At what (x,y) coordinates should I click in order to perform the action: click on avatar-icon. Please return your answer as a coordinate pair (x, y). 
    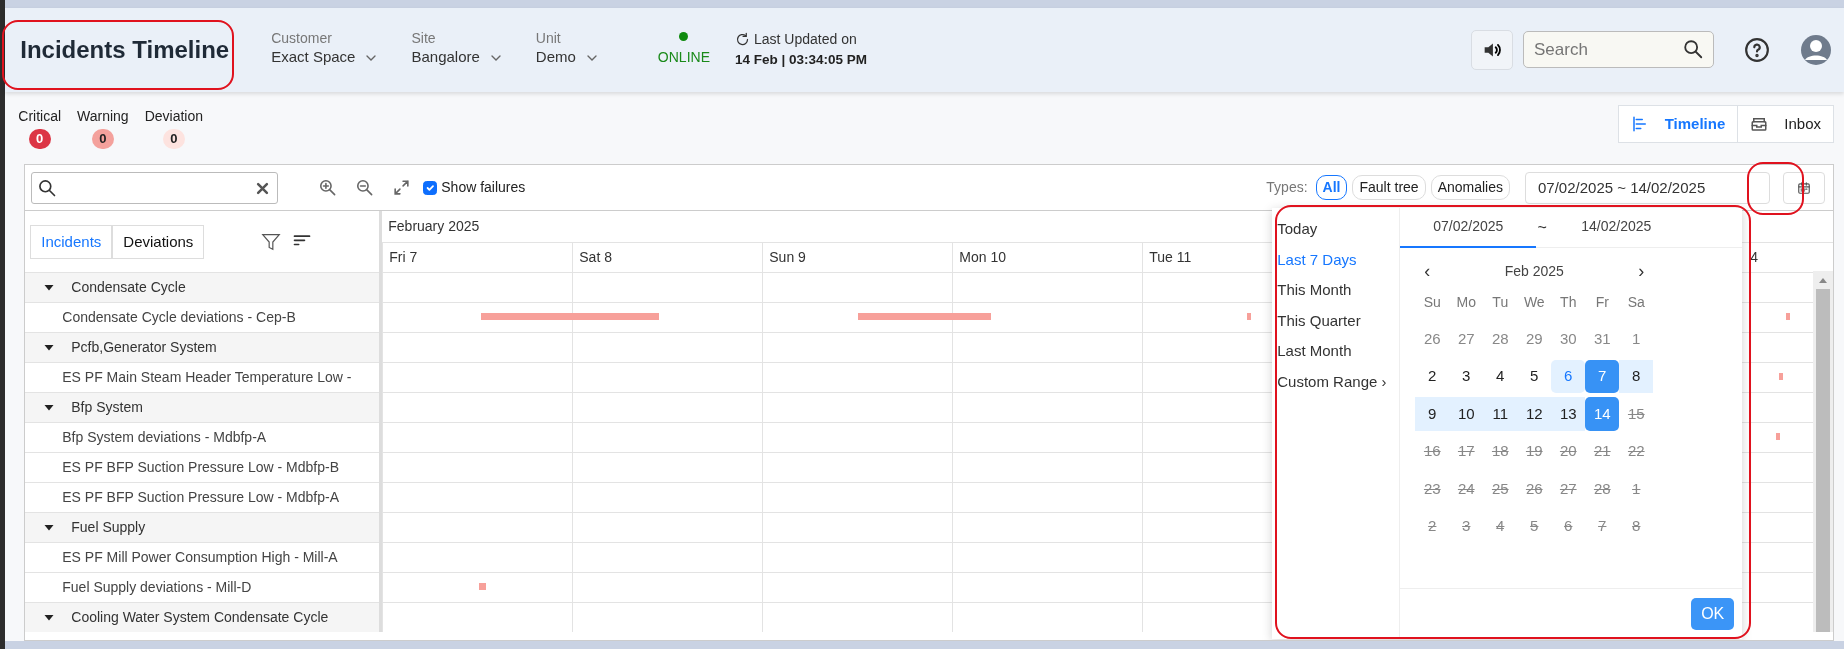
    Looking at the image, I should click on (1816, 49).